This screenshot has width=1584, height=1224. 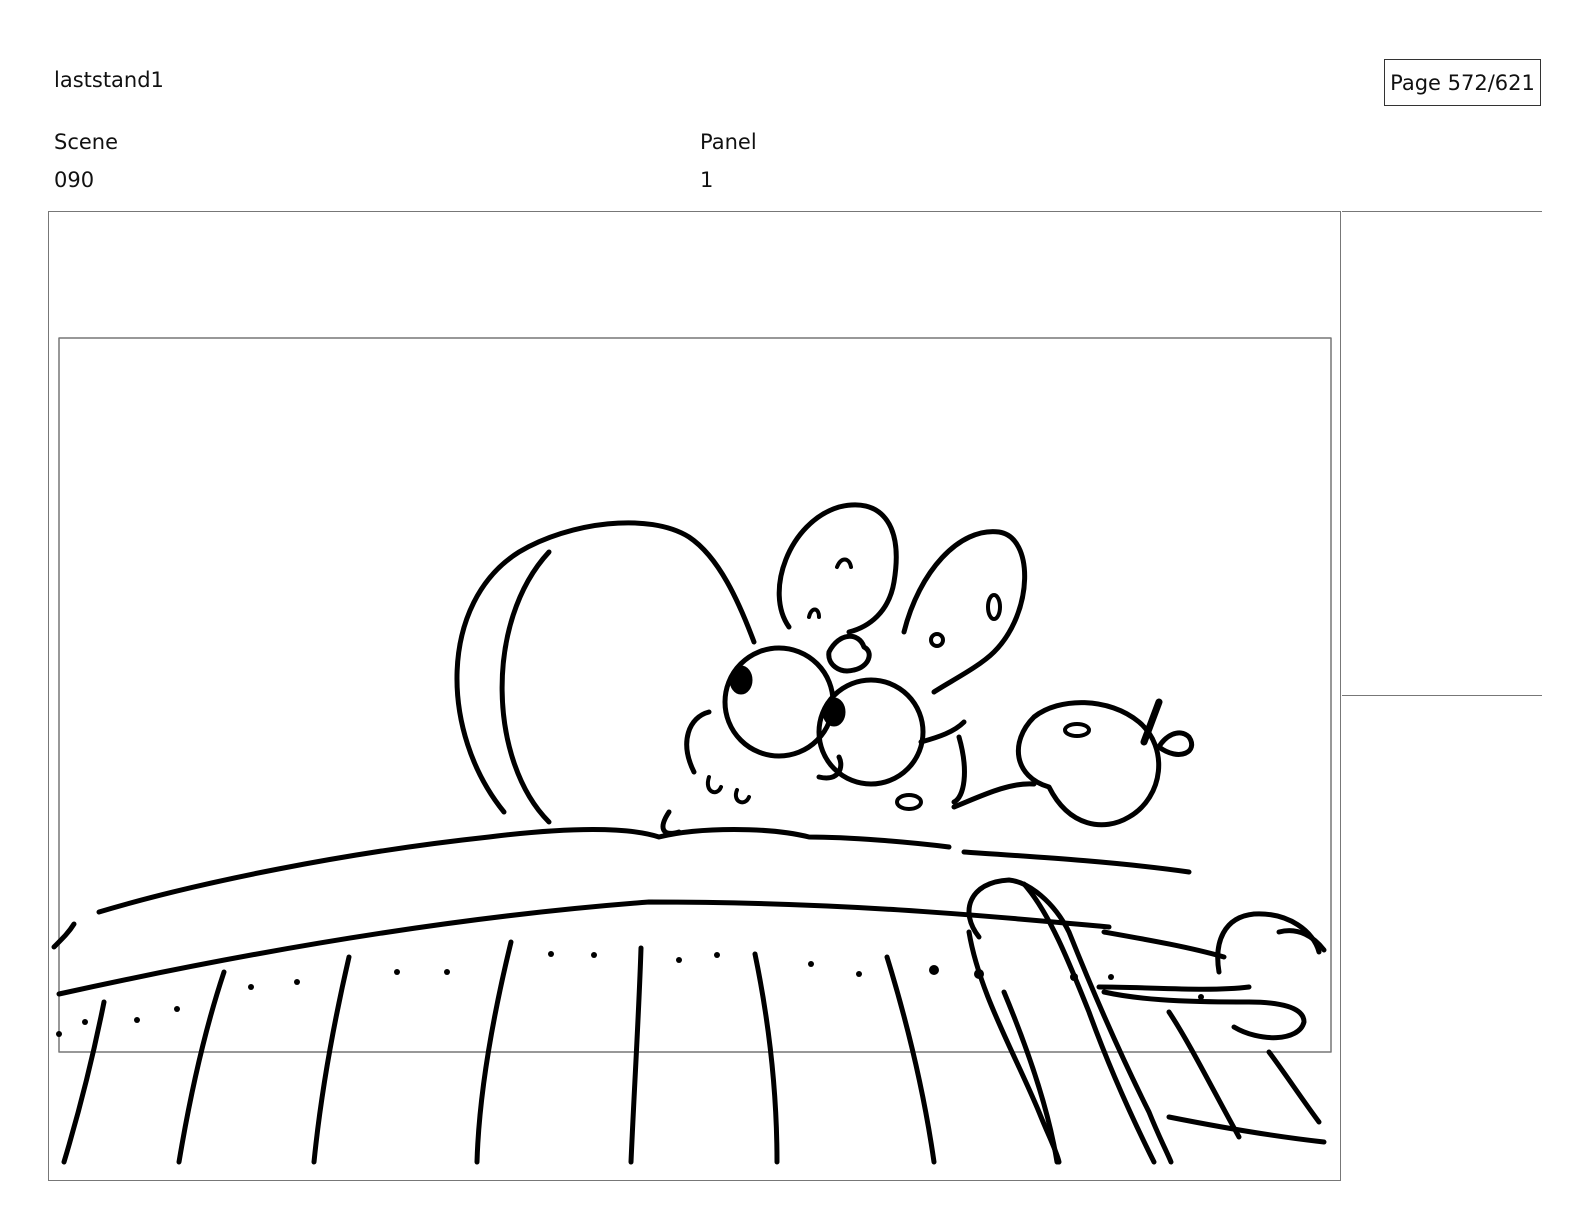 I want to click on notes-divider-top, so click(x=1442, y=211).